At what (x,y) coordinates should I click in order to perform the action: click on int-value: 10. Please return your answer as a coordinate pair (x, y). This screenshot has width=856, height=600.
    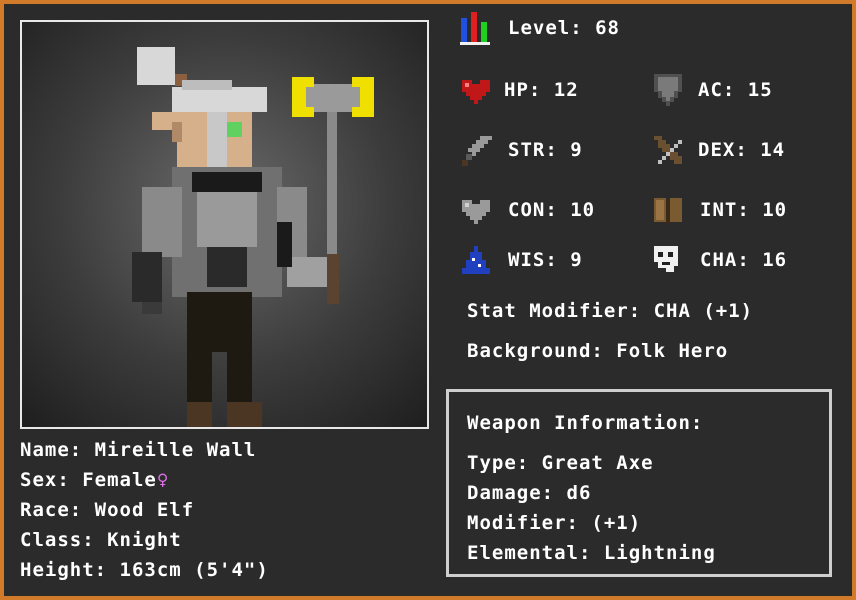
    Looking at the image, I should click on (775, 210).